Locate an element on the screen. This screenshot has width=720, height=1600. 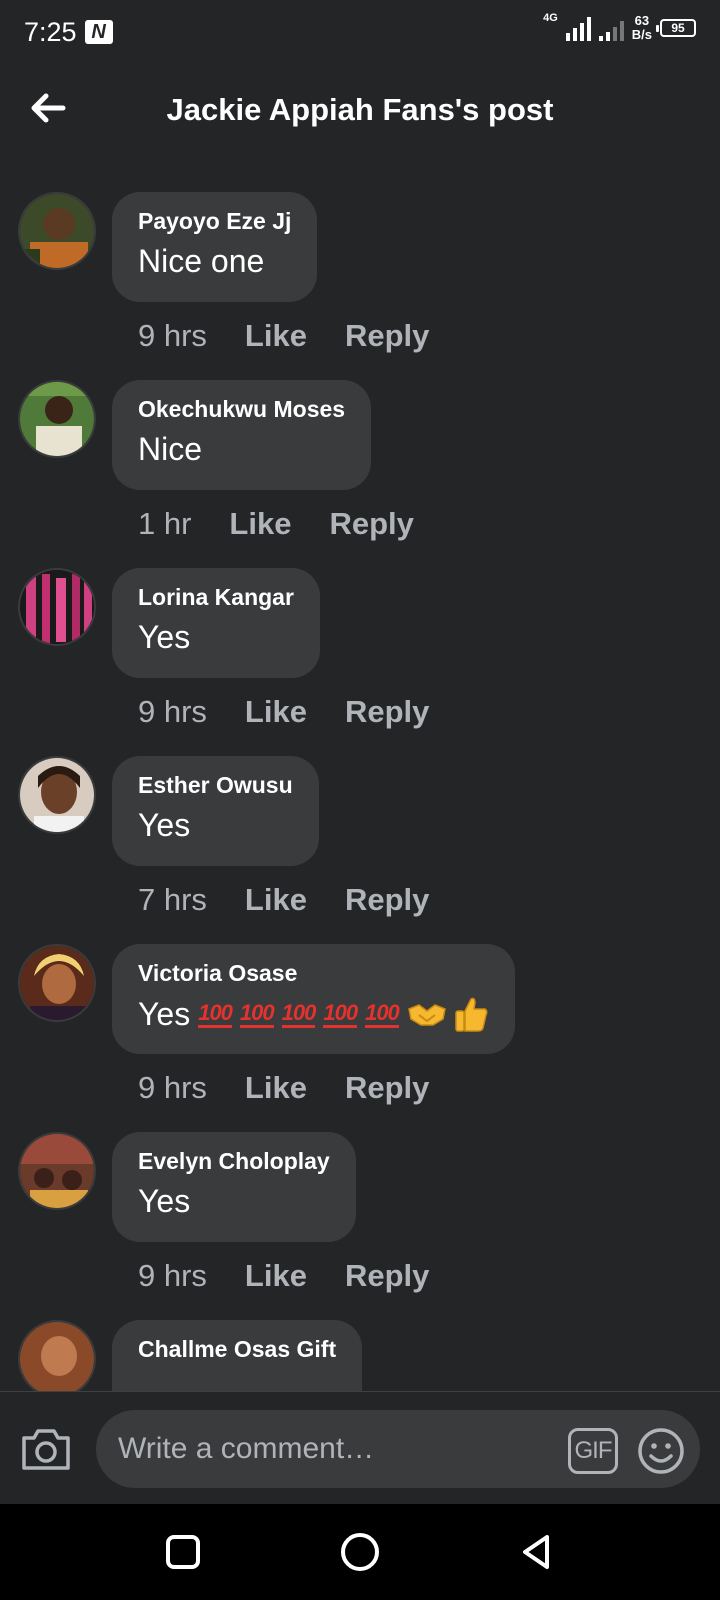
comment-bubble: Victoria Osase Yes 100 100 100 100 100 is located at coordinates (313, 999).